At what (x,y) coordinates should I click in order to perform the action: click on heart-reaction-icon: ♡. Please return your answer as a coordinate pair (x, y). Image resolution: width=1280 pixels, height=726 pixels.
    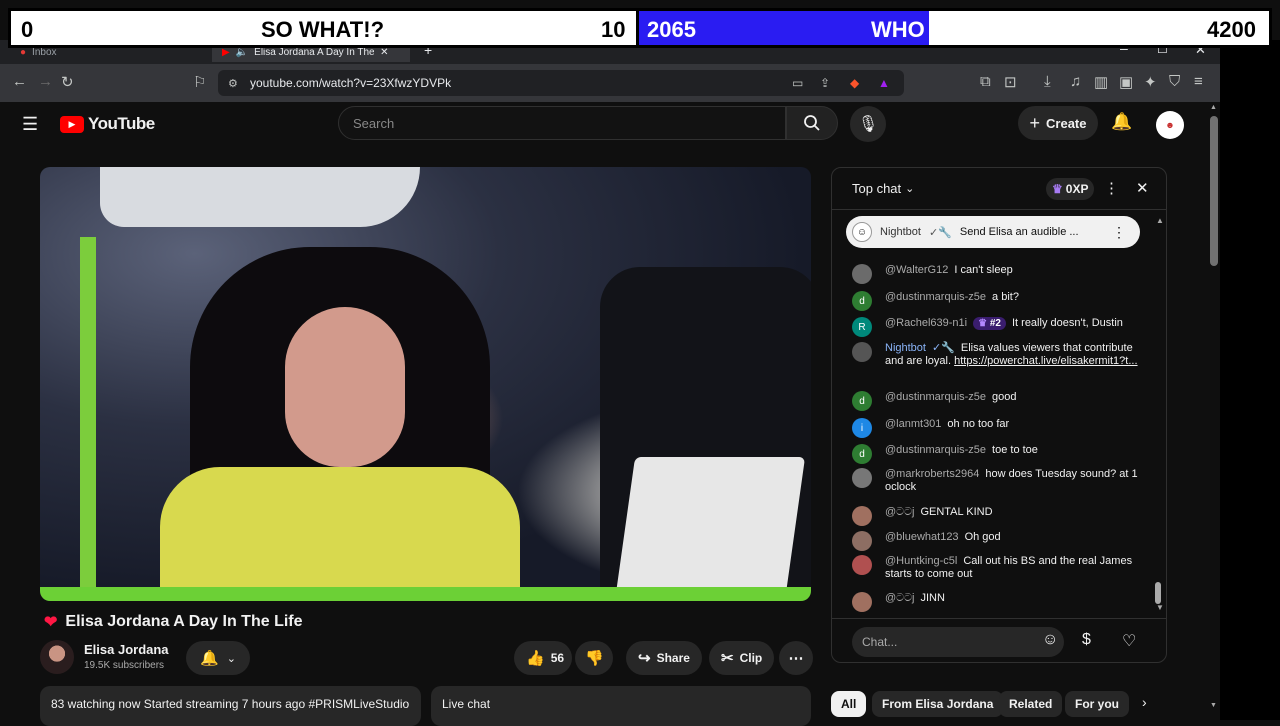
    Looking at the image, I should click on (1129, 641).